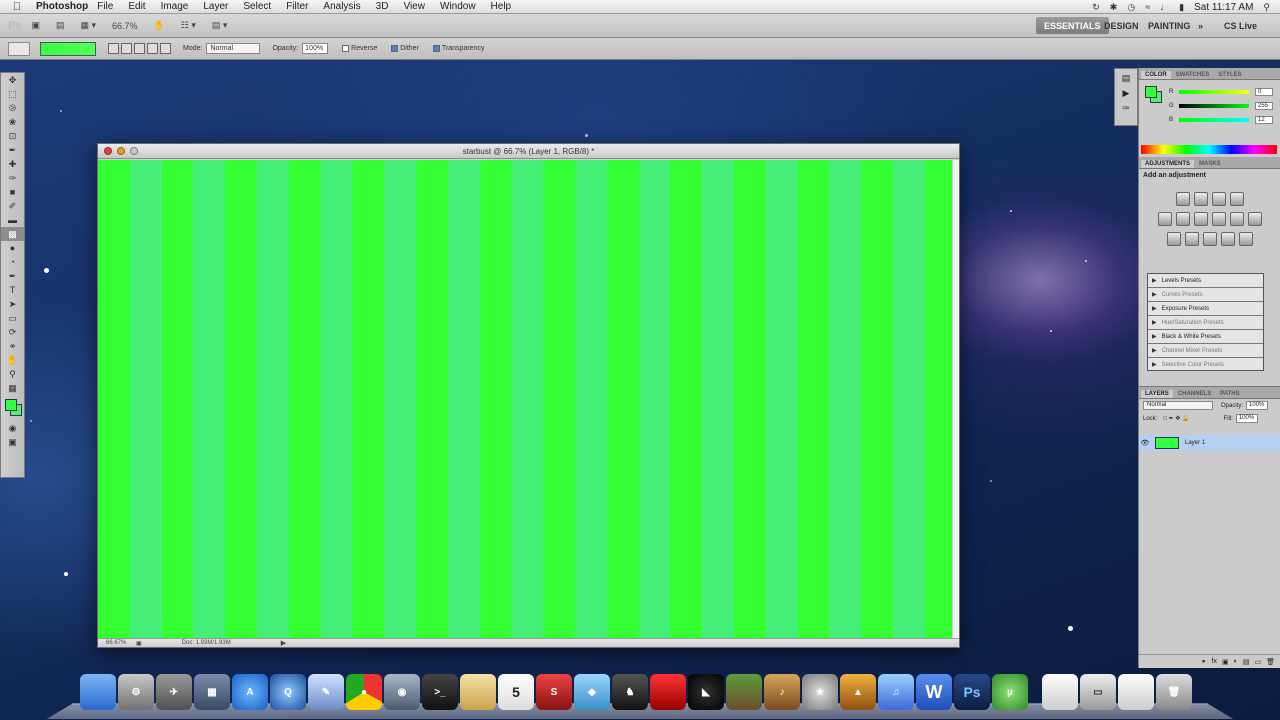 The height and width of the screenshot is (720, 1280). Describe the element at coordinates (1236, 219) in the screenshot. I see `photo-filter-icon` at that location.